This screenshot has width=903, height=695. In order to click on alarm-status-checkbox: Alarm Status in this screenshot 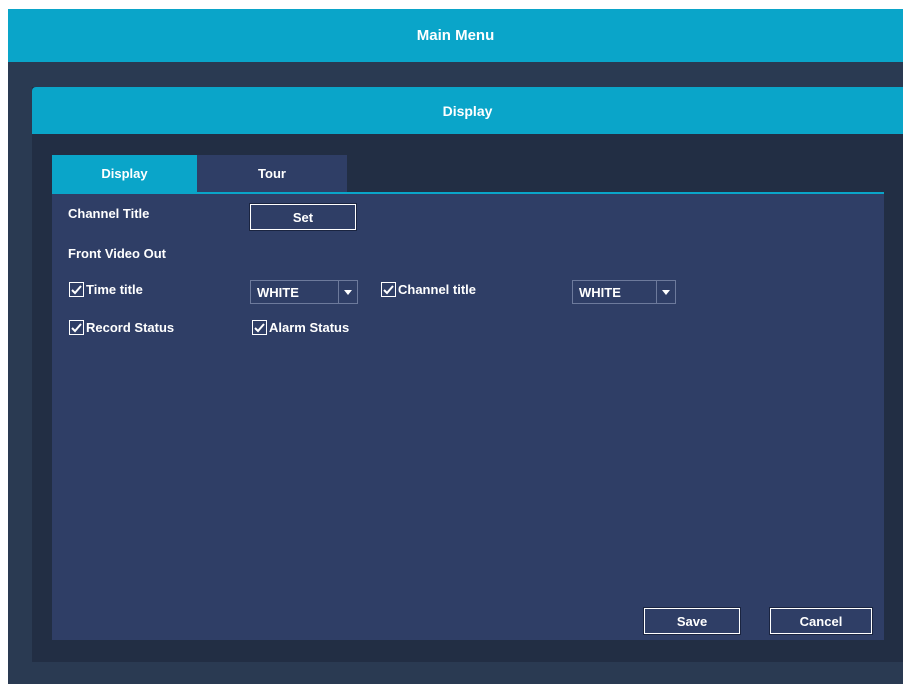, I will do `click(300, 327)`.